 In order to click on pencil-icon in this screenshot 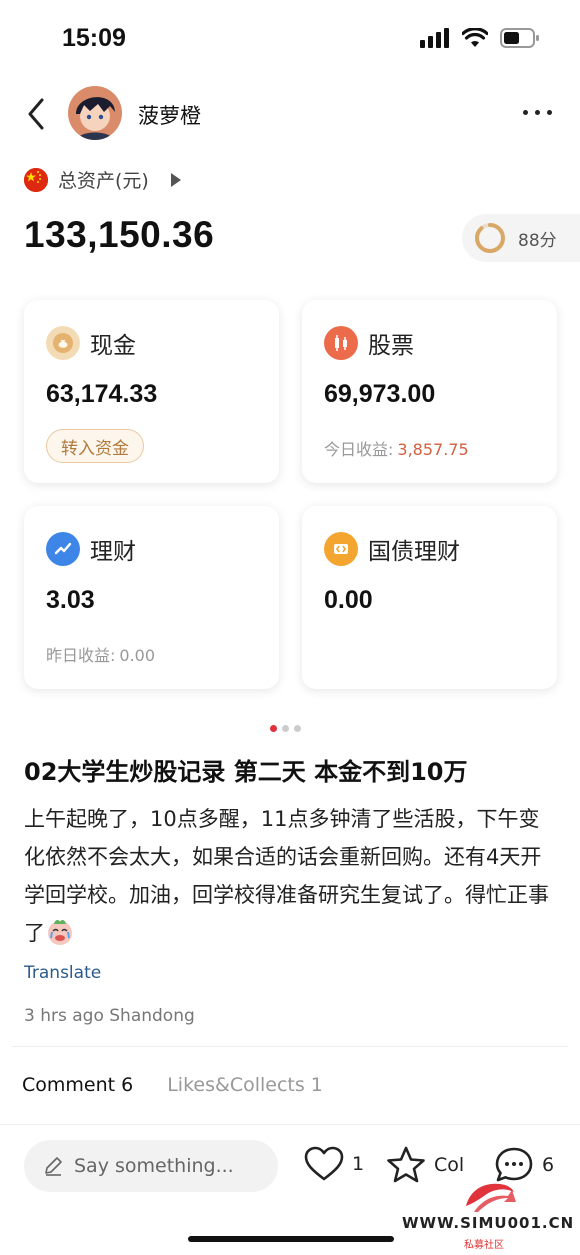, I will do `click(53, 1166)`.